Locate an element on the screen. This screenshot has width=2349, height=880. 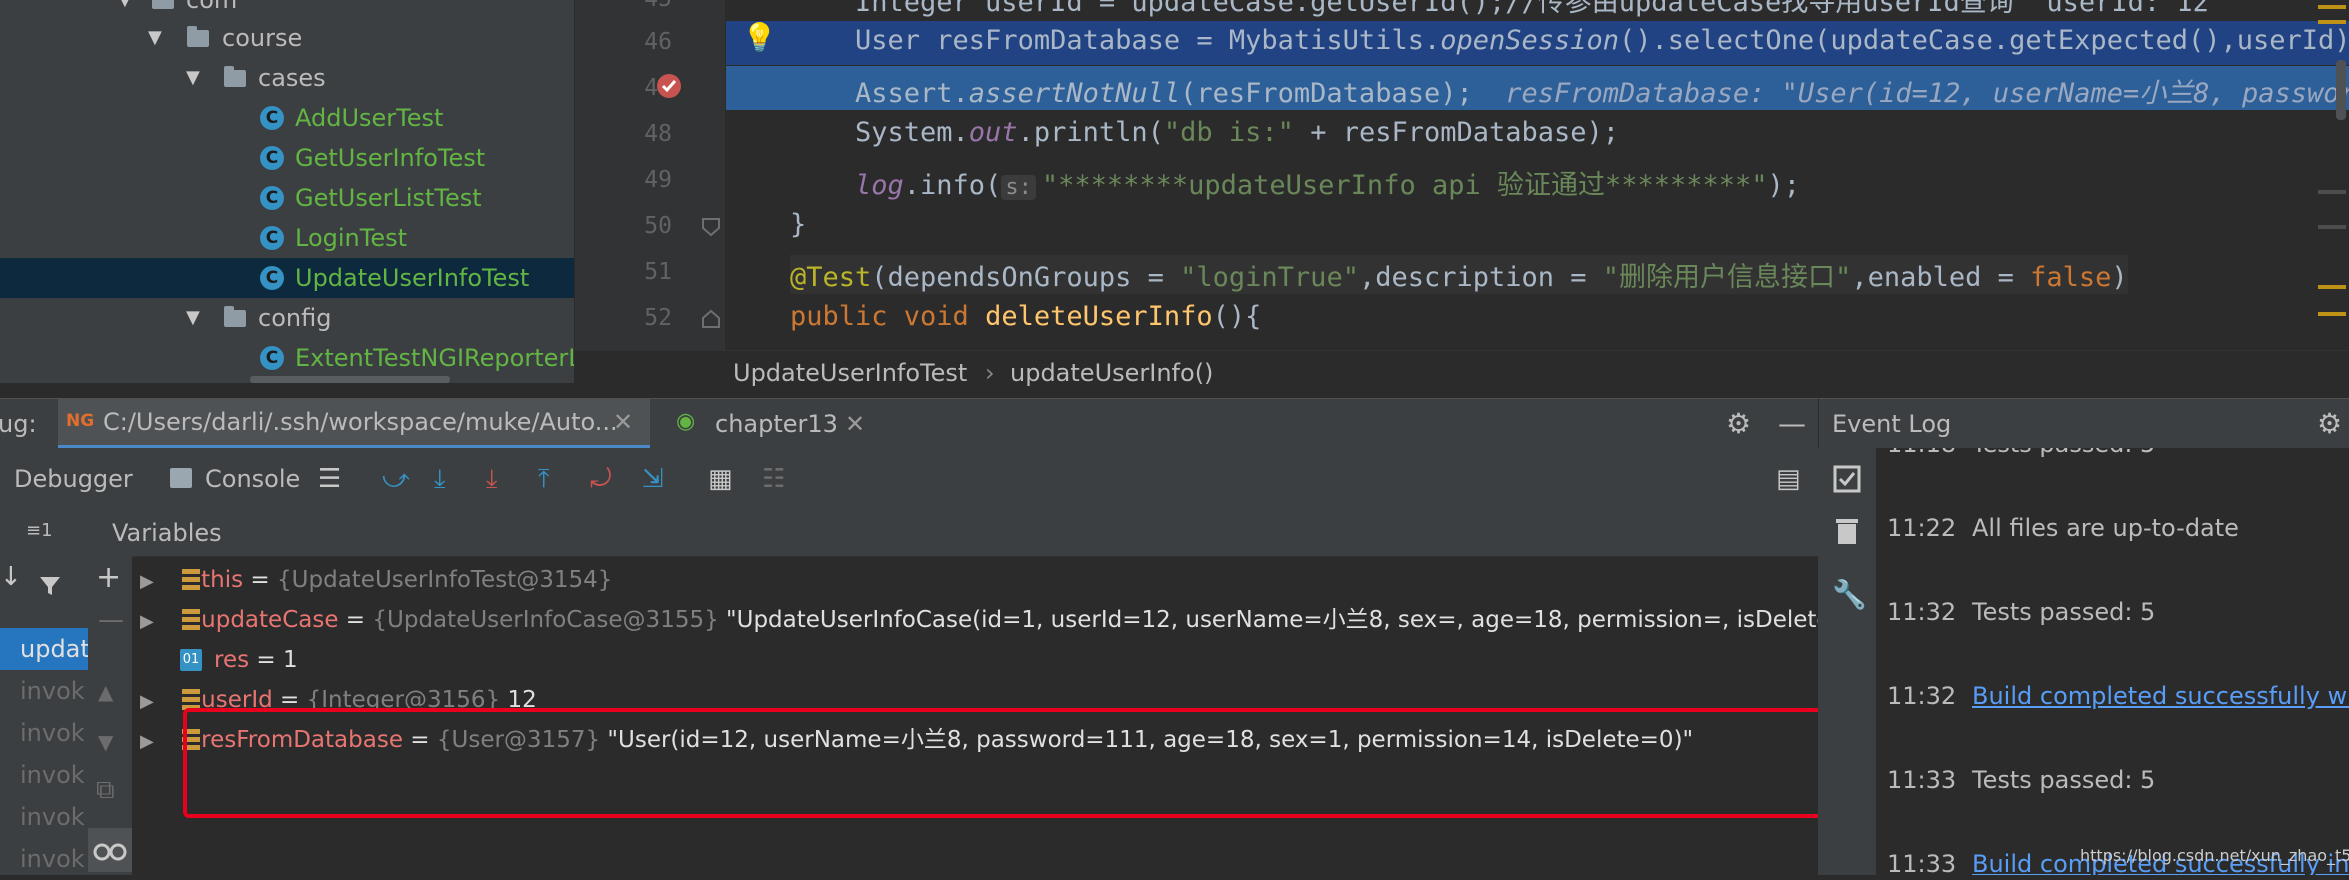
primitive-icon: 01 is located at coordinates (191, 660).